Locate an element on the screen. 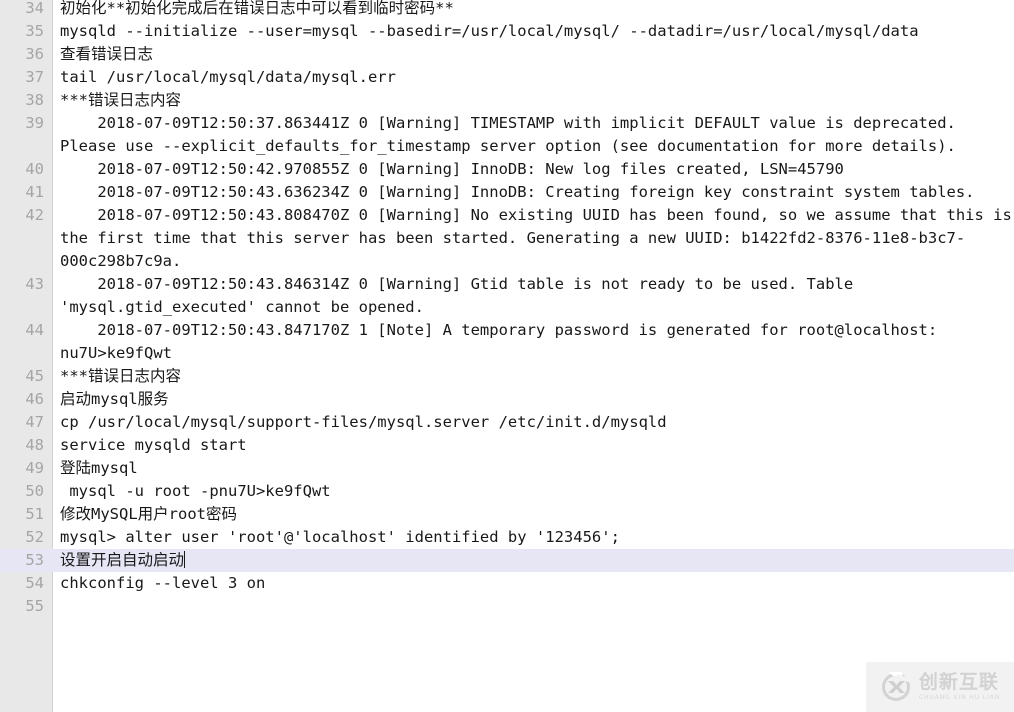  code-line-row: 37 tail /usr/local/mysql/data/mysql.err is located at coordinates (507, 77).